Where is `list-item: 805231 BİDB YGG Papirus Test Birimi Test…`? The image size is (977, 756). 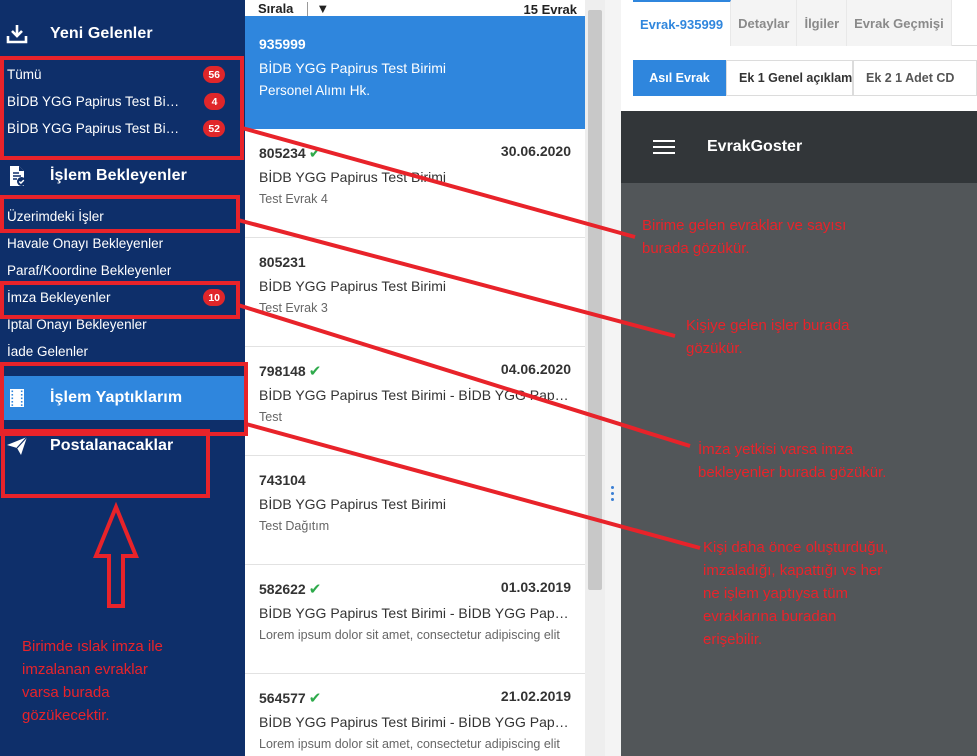 list-item: 805231 BİDB YGG Papirus Test Birimi Test… is located at coordinates (415, 292).